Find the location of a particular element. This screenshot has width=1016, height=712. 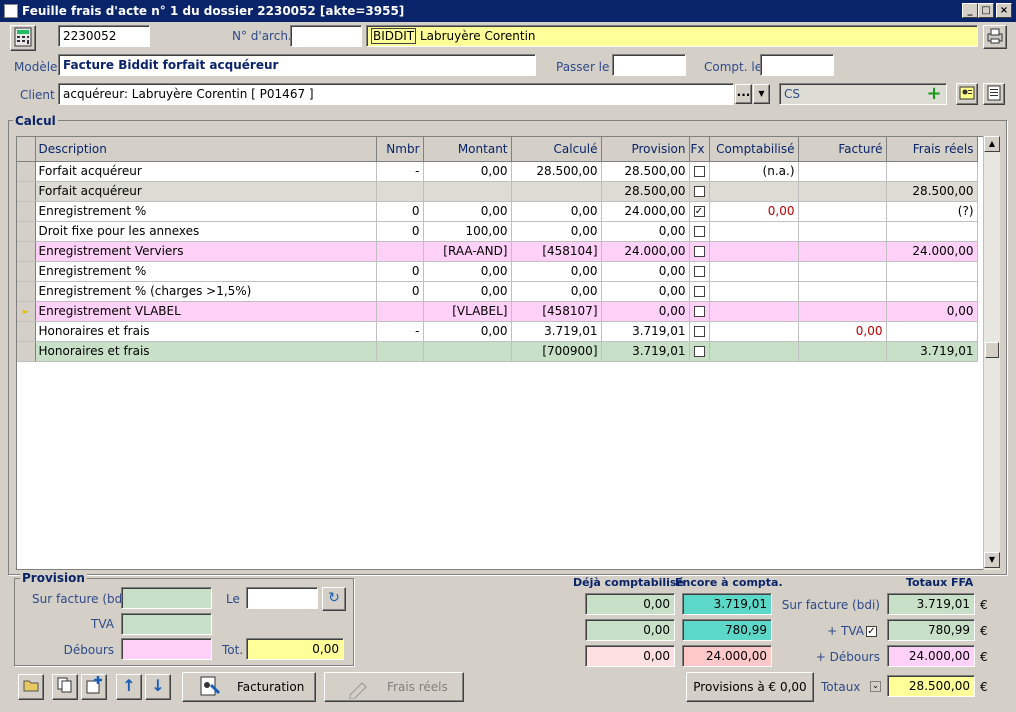

frais-reels-button: Frais réels is located at coordinates (394, 687).